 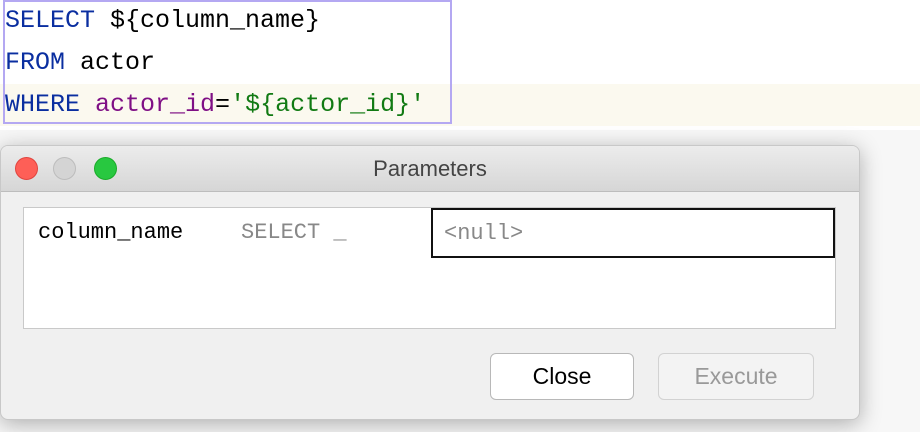 What do you see at coordinates (484, 233) in the screenshot?
I see `param-value-placeholder: <null>` at bounding box center [484, 233].